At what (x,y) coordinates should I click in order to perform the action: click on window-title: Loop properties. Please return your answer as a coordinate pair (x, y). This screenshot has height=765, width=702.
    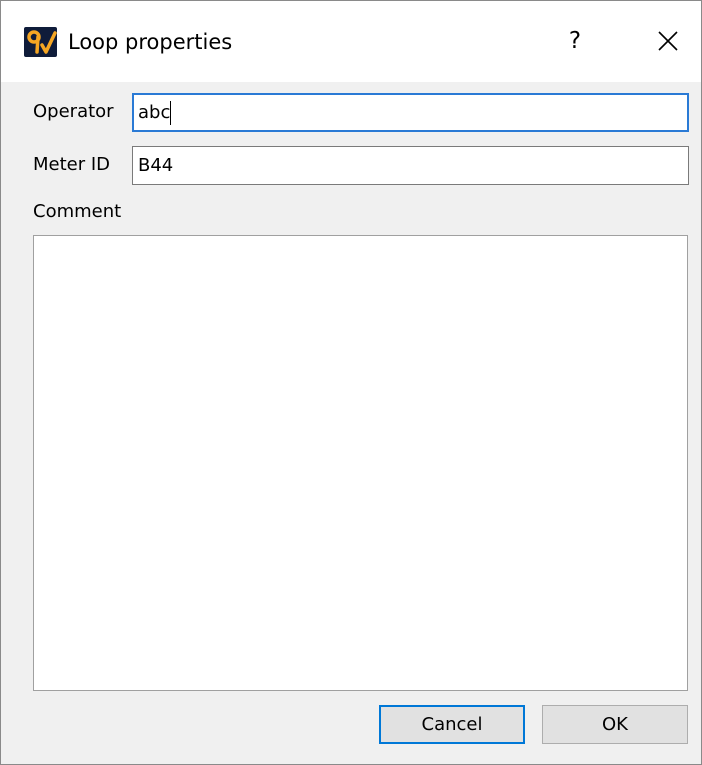
    Looking at the image, I should click on (150, 42).